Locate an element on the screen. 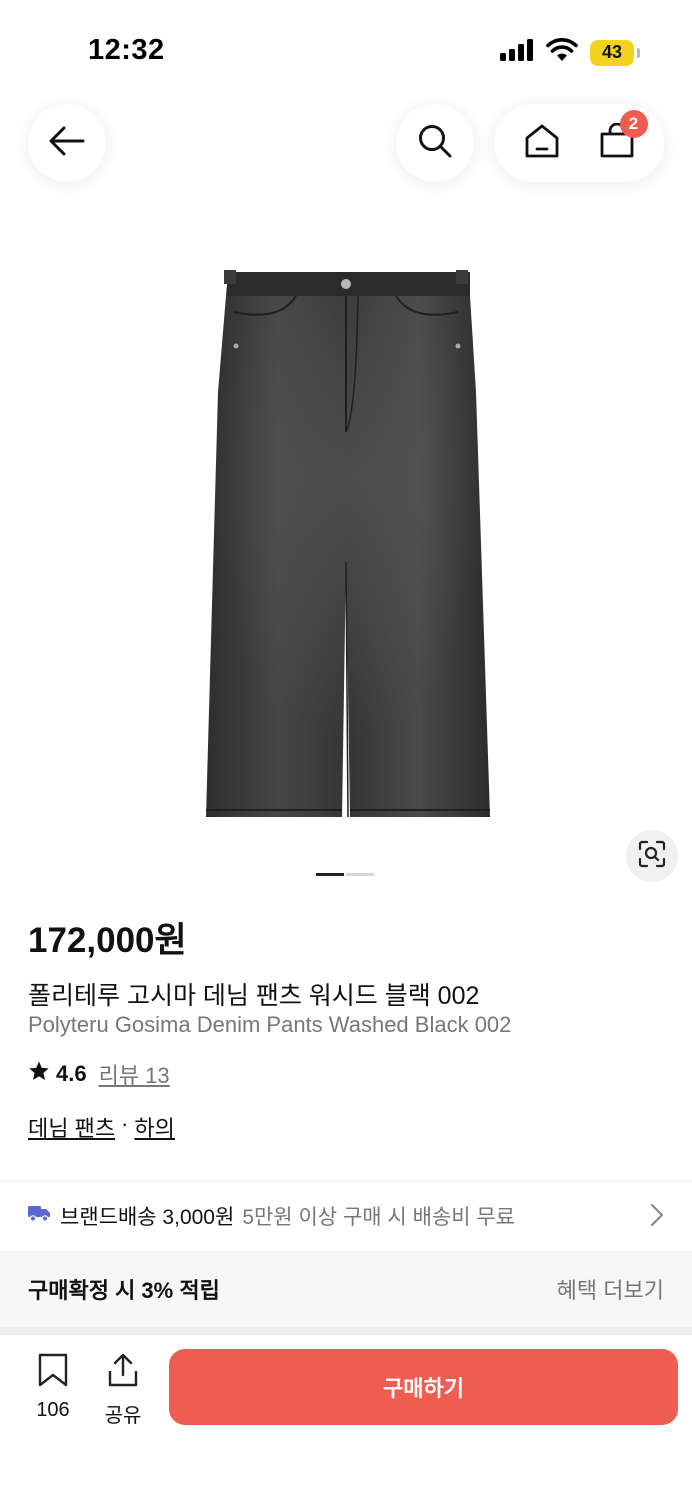 Image resolution: width=692 pixels, height=1500 pixels. category-breadcrumb: 데님 팬츠 · 하의 is located at coordinates (101, 1127).